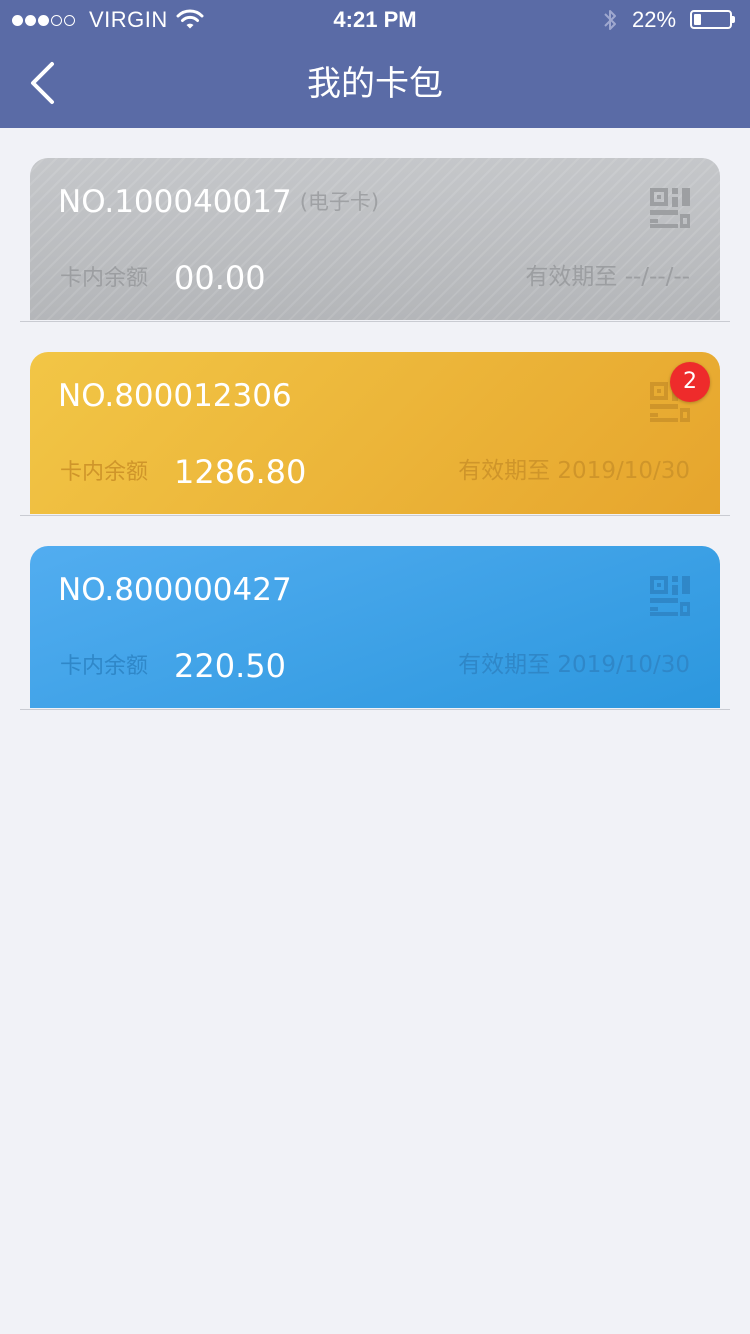  Describe the element at coordinates (697, 19) in the screenshot. I see `battery-level` at that location.